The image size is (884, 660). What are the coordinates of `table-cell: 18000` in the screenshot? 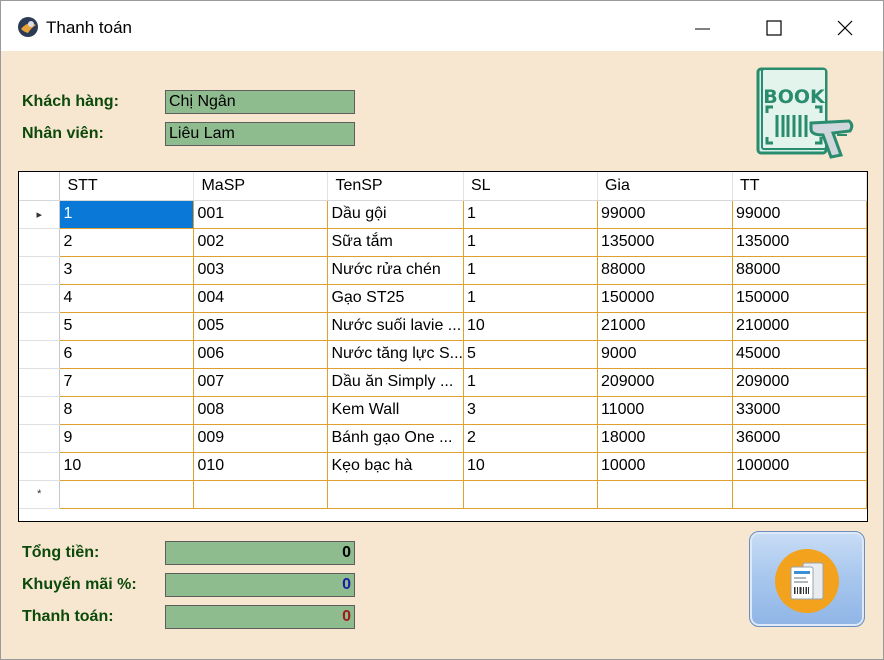 It's located at (665, 438).